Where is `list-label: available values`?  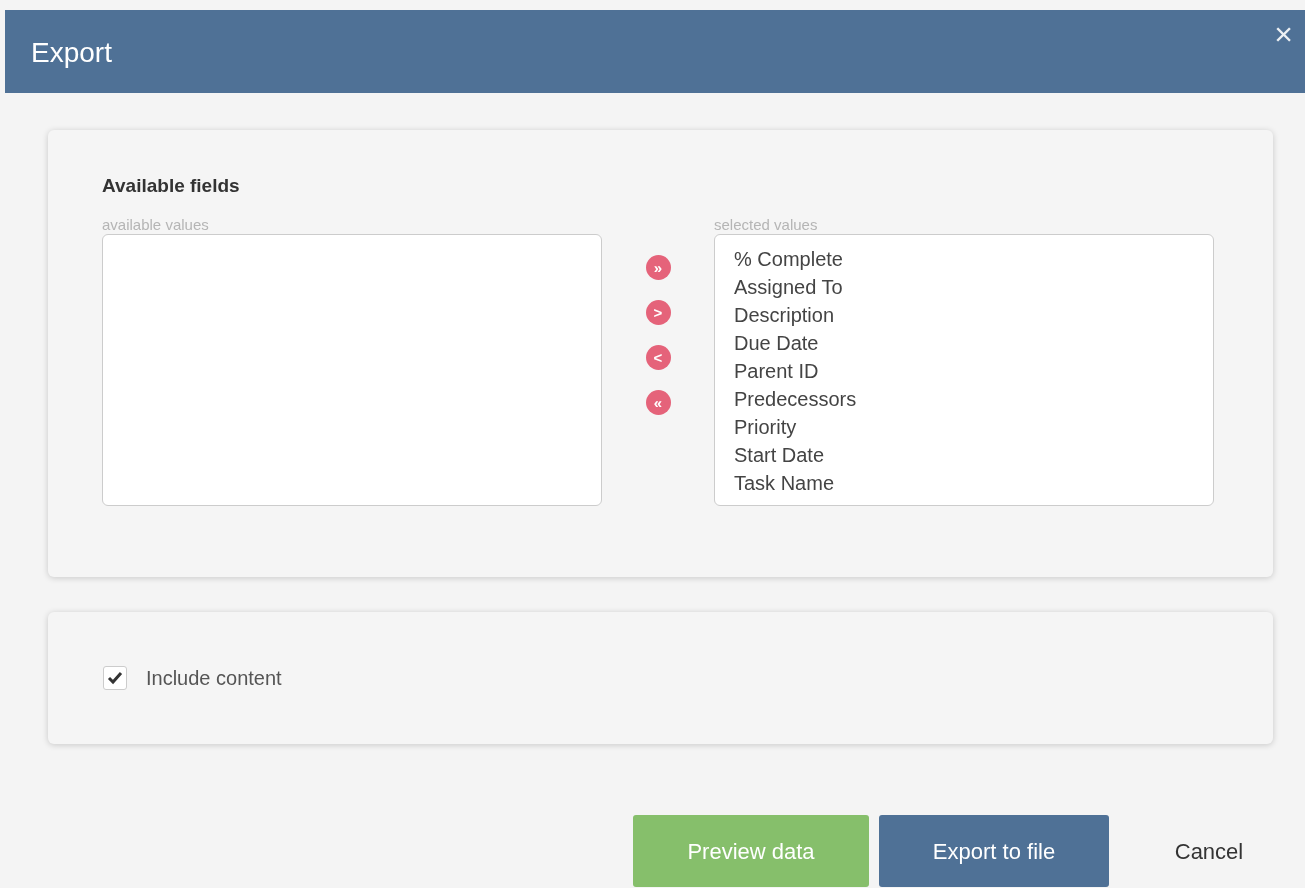
list-label: available values is located at coordinates (155, 224).